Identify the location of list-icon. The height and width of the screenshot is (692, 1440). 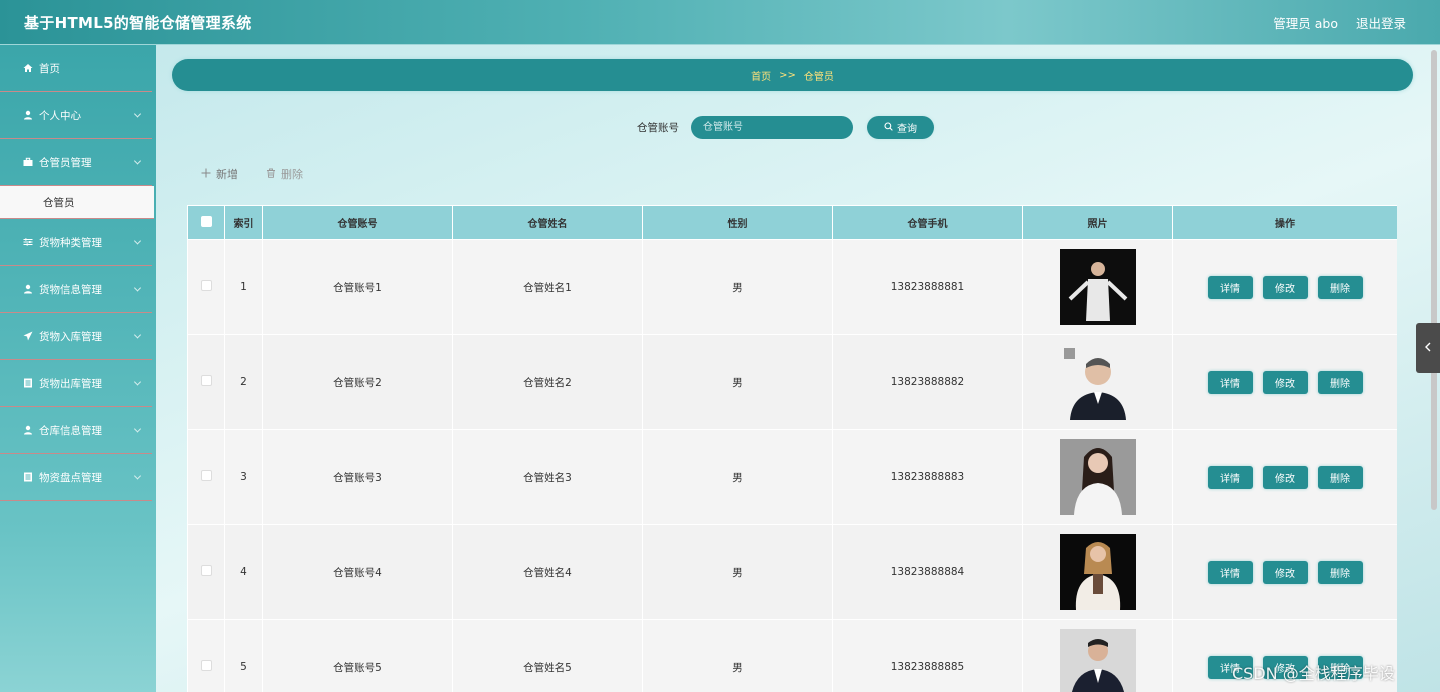
(27, 383).